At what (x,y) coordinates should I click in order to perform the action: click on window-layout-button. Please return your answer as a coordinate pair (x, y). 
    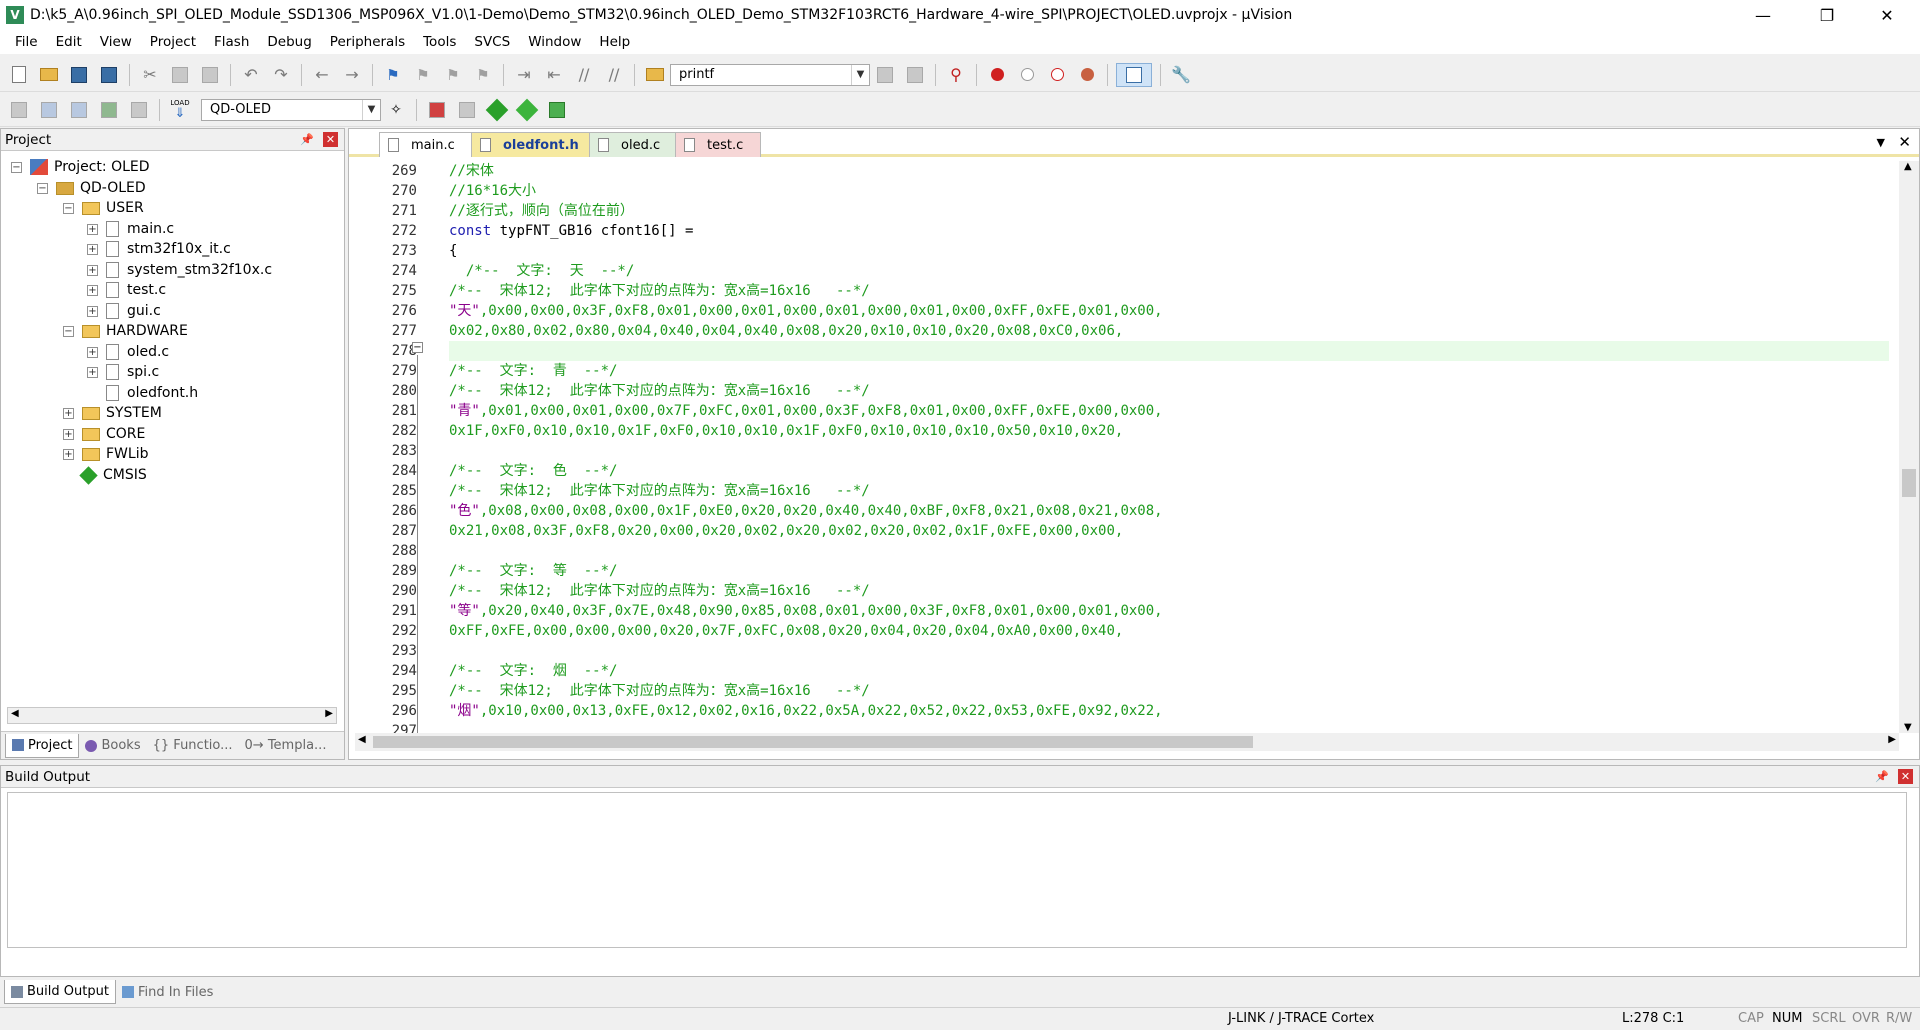
    Looking at the image, I should click on (1134, 74).